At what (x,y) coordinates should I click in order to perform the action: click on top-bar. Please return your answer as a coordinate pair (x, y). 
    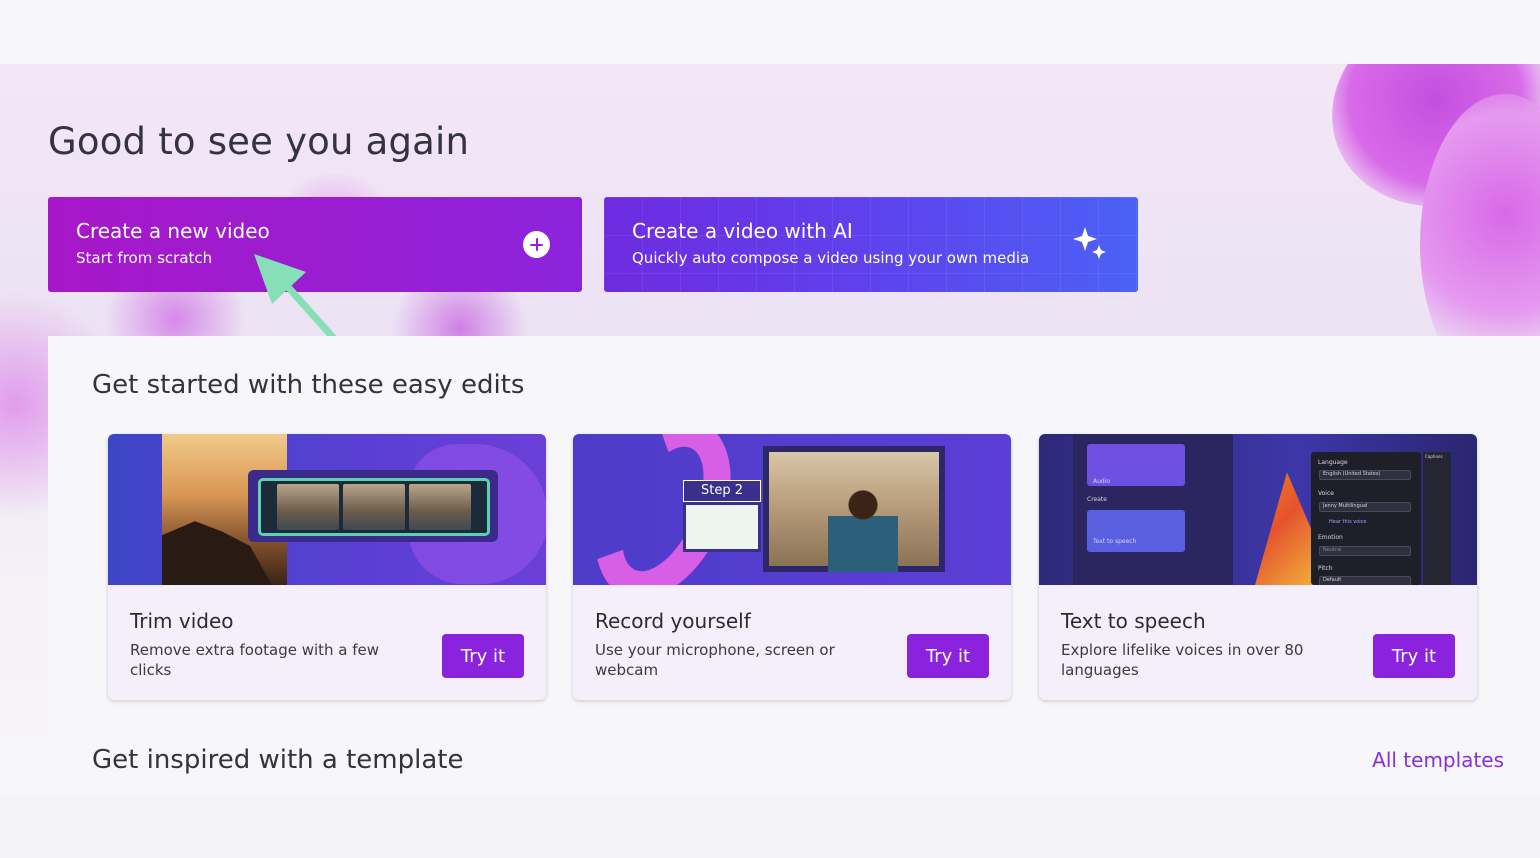
    Looking at the image, I should click on (770, 32).